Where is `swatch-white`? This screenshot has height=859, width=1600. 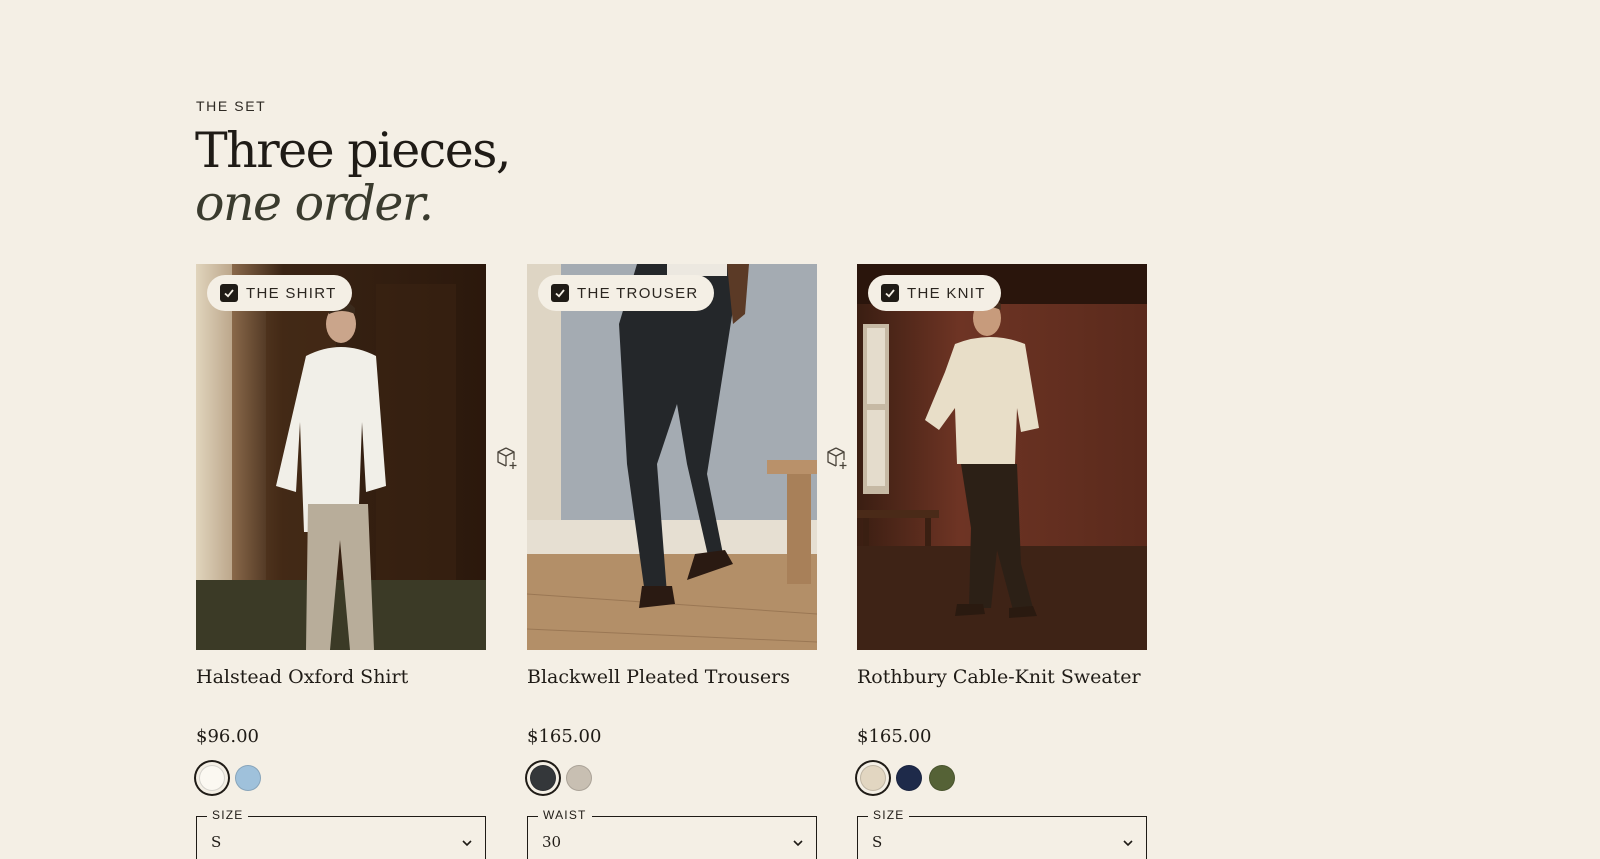 swatch-white is located at coordinates (212, 778).